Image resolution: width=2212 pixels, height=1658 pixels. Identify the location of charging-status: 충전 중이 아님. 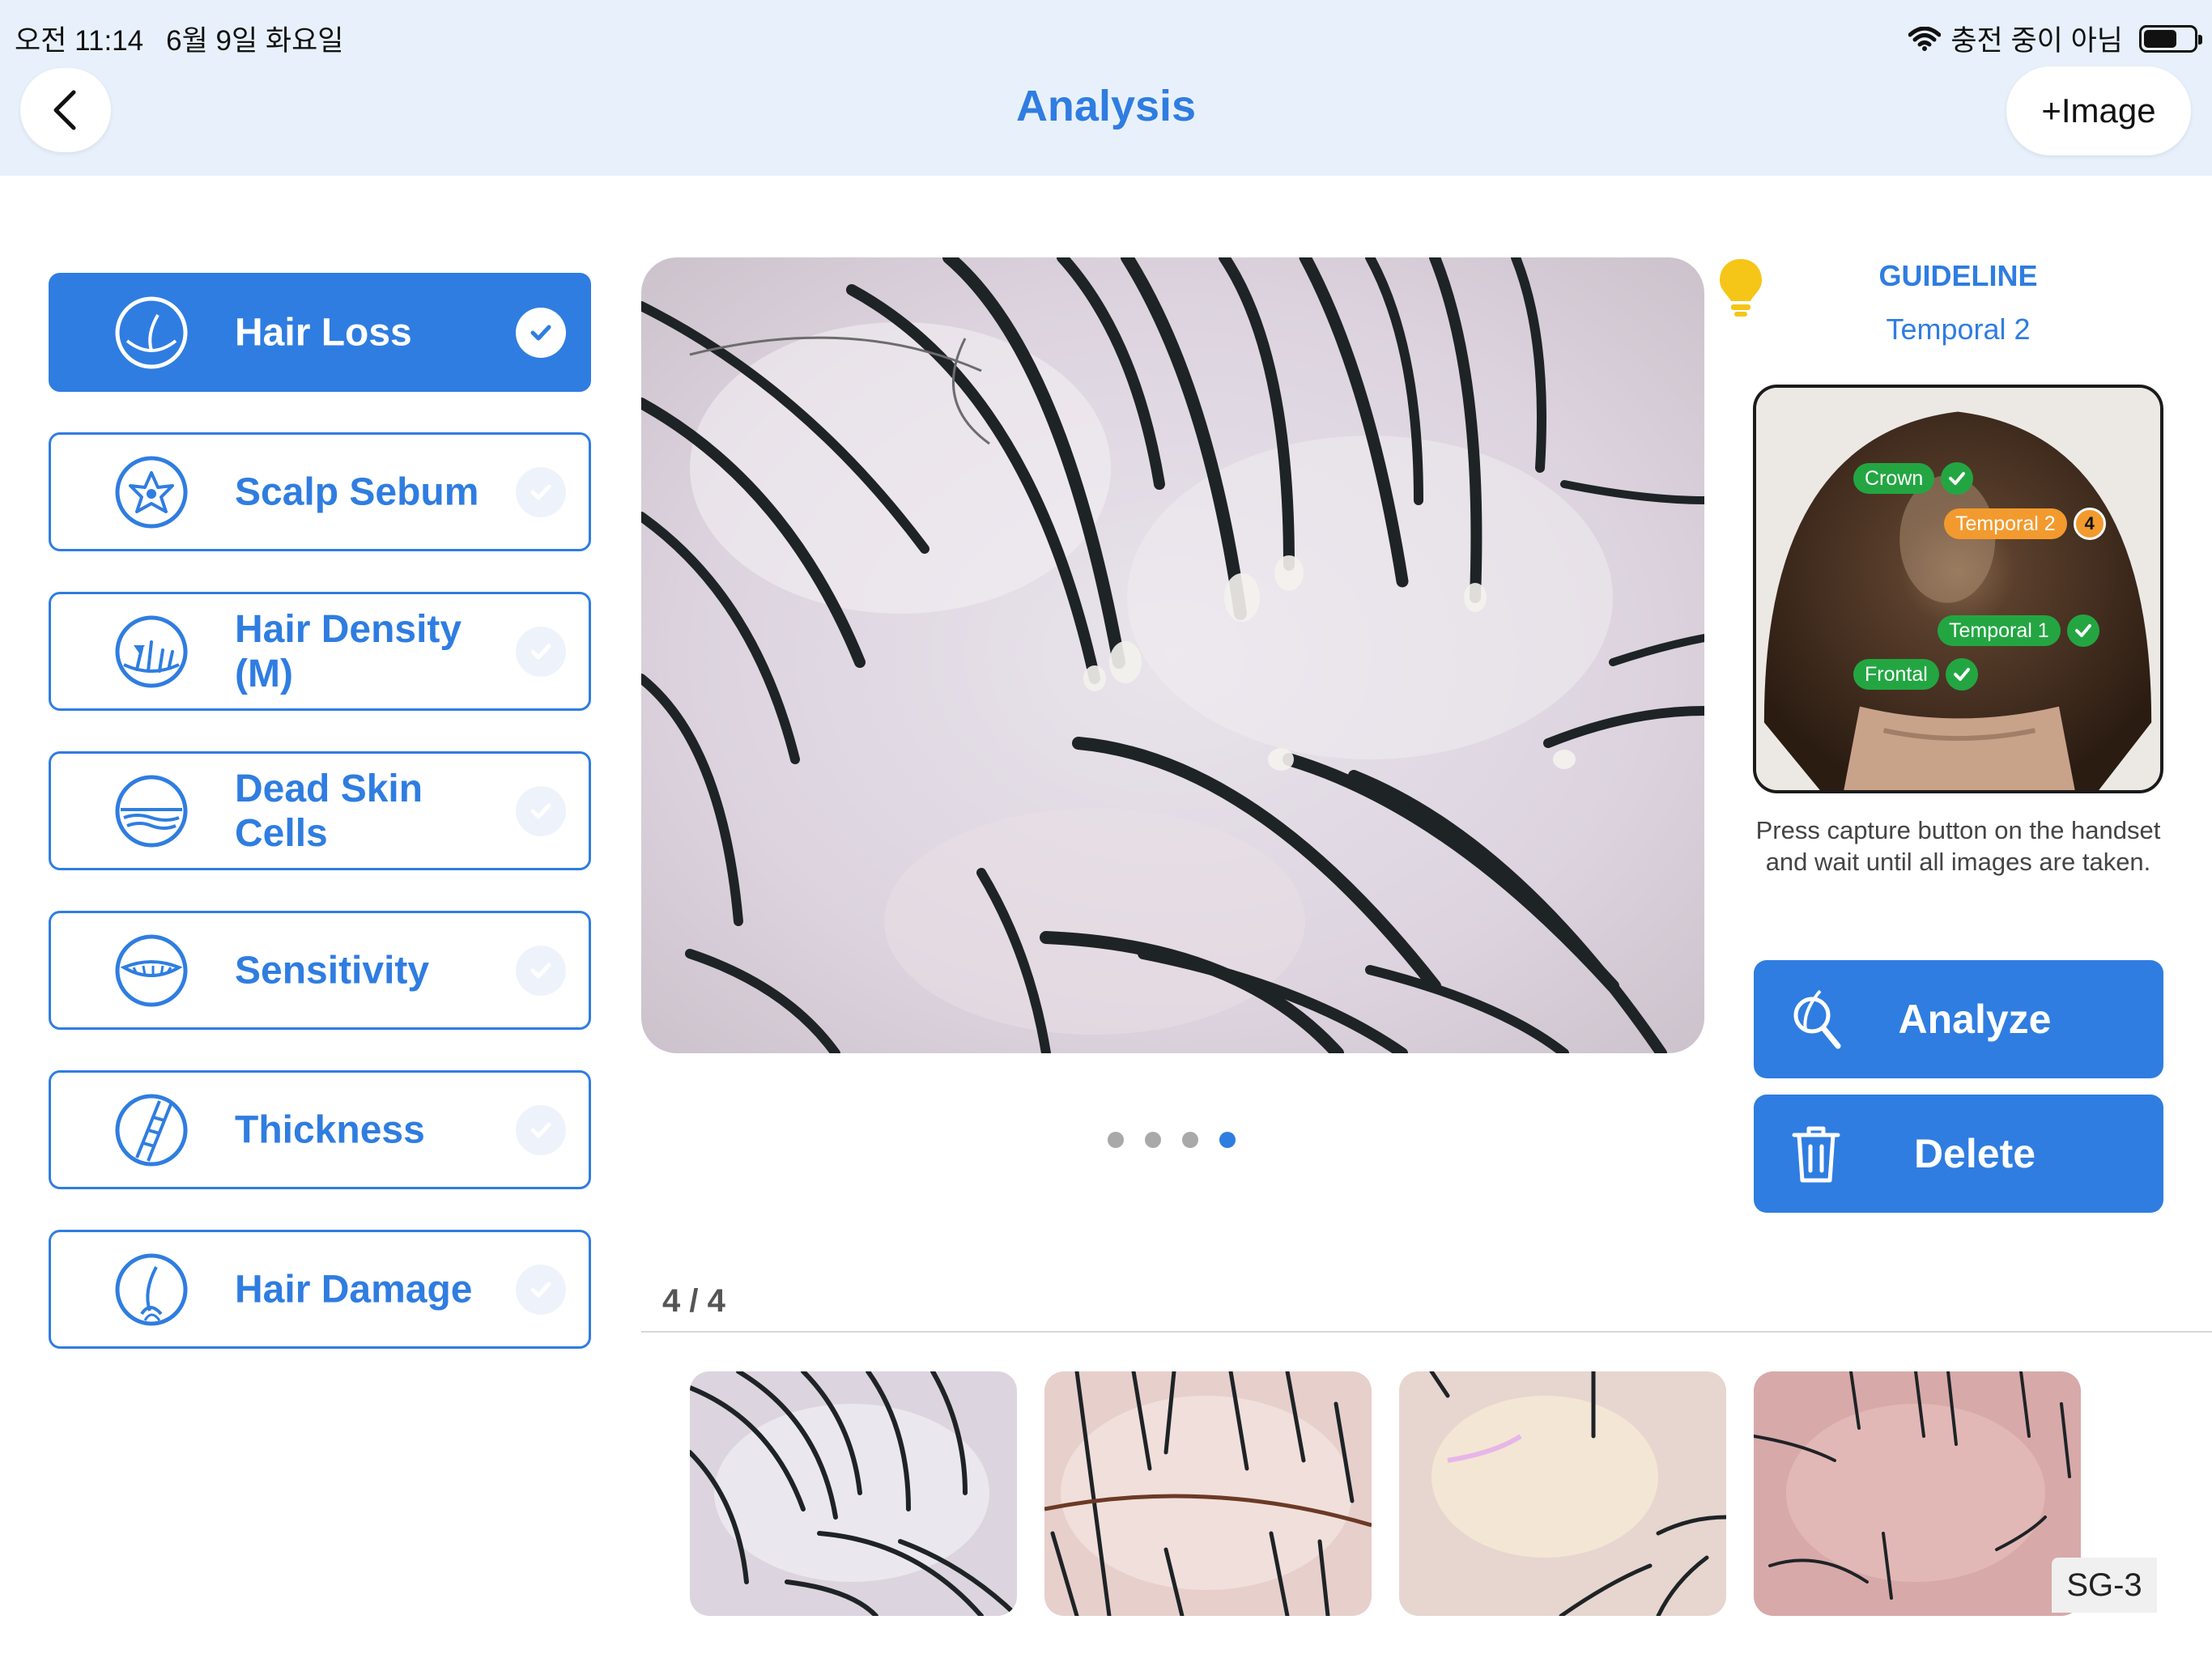
(2037, 41).